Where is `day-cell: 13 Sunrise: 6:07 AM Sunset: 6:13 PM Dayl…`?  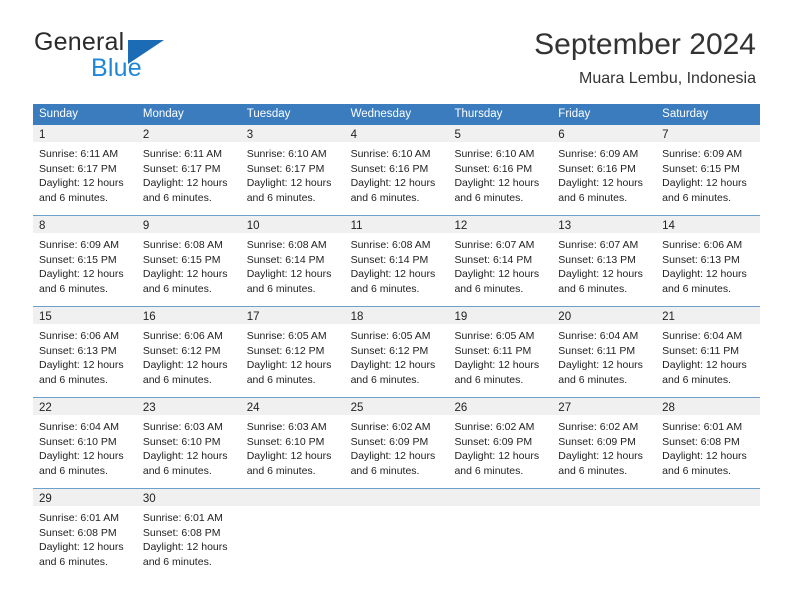 day-cell: 13 Sunrise: 6:07 AM Sunset: 6:13 PM Dayl… is located at coordinates (604, 261).